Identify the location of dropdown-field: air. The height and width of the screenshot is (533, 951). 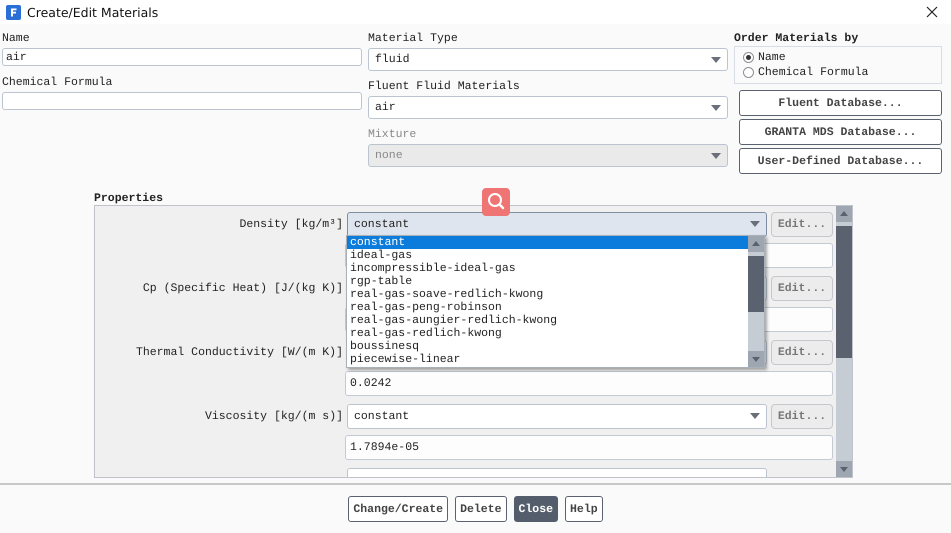
(548, 107).